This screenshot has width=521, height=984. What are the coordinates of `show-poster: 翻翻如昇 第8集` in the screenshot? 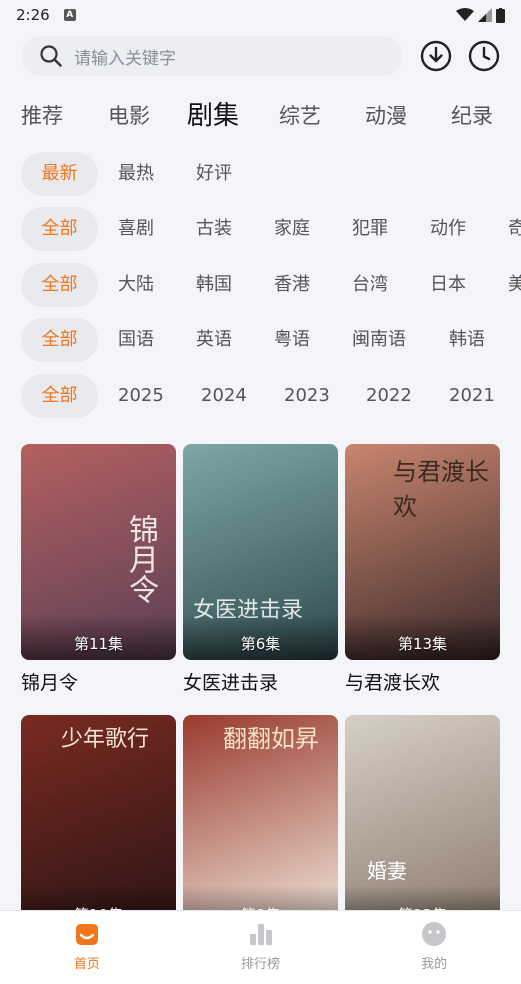 It's located at (260, 823).